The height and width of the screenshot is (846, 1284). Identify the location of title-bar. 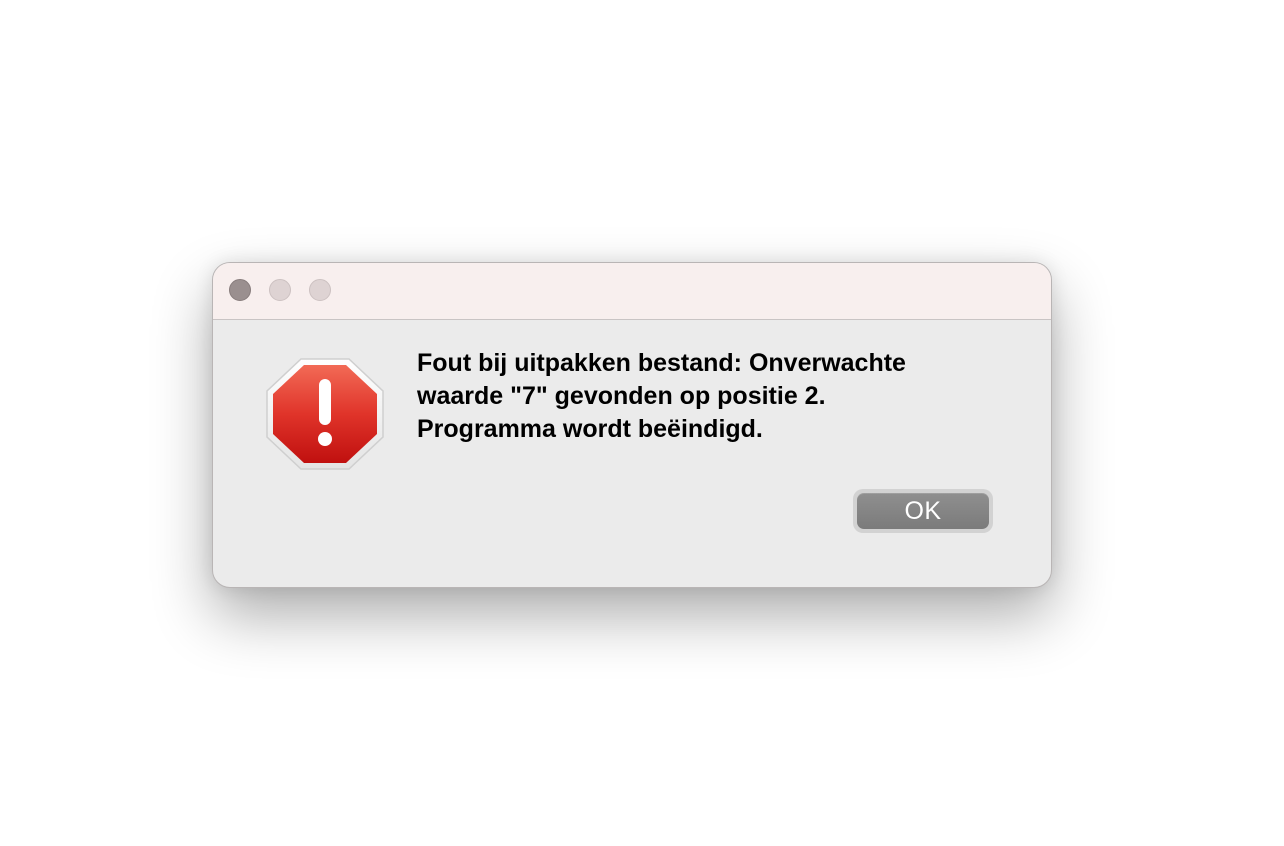
(632, 291).